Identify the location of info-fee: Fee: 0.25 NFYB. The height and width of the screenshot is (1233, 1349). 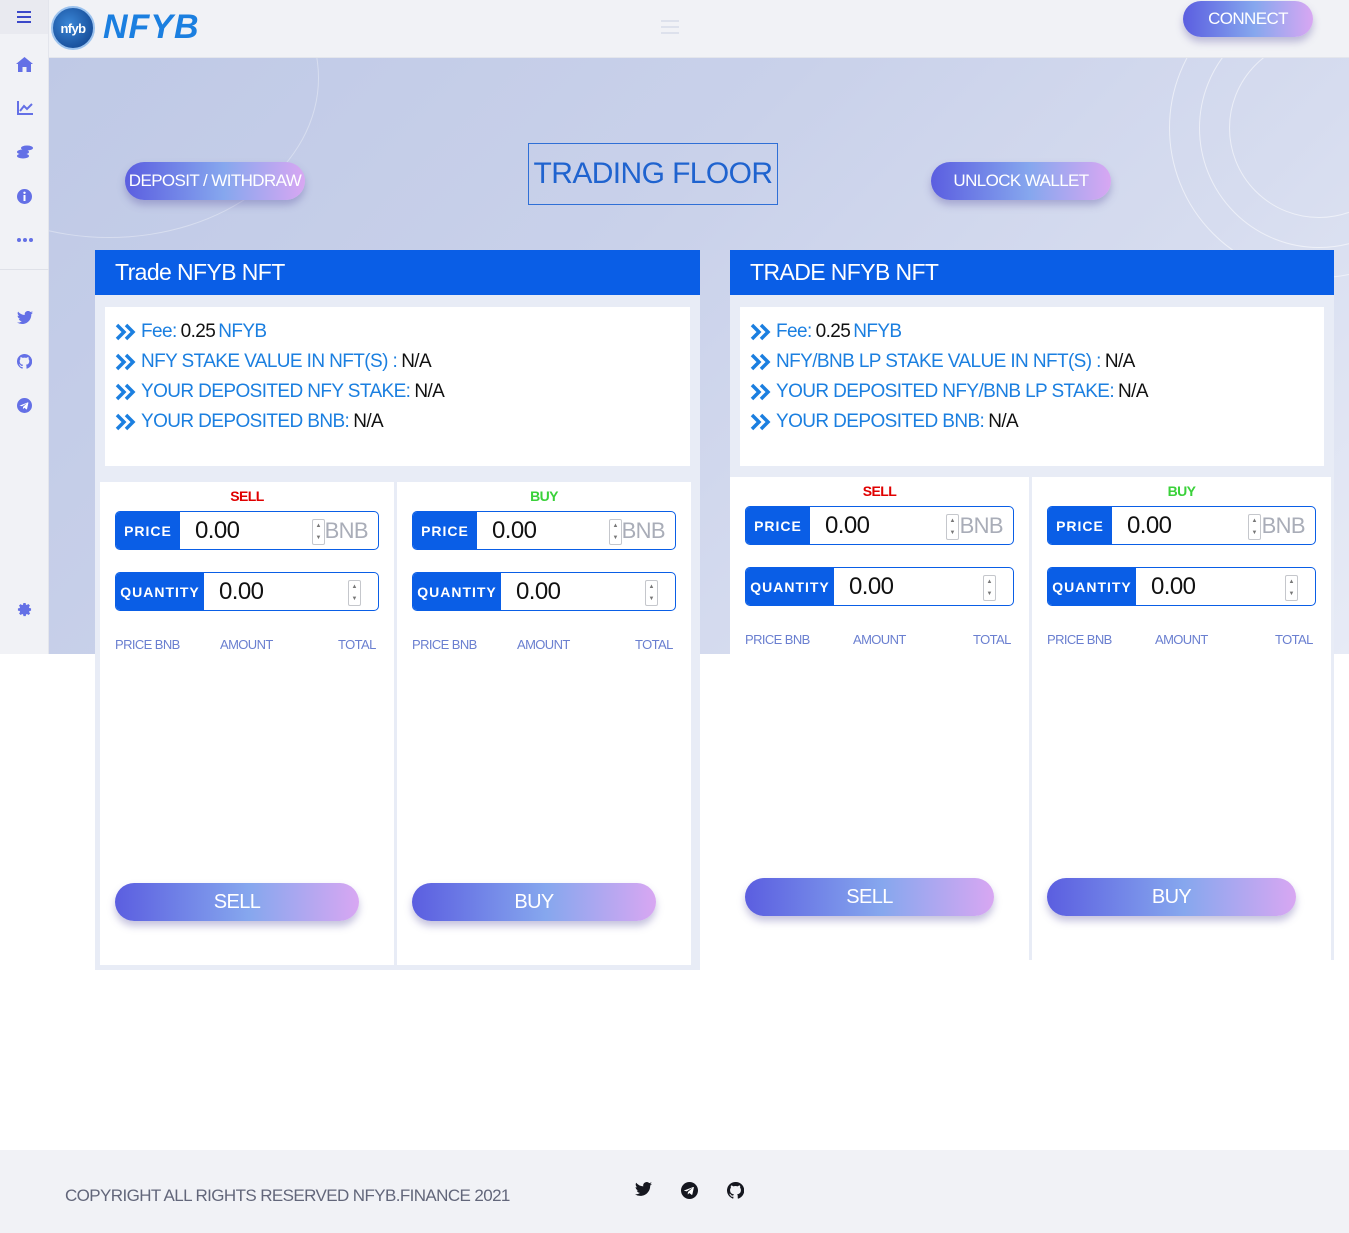
(402, 332).